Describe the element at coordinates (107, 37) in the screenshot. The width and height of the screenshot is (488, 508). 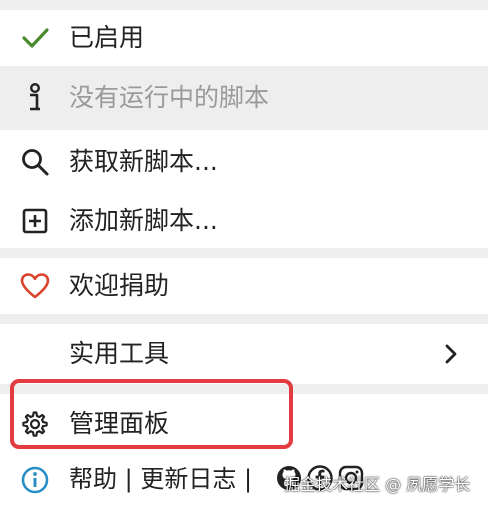
I see `menu-label-enabled: 已启用` at that location.